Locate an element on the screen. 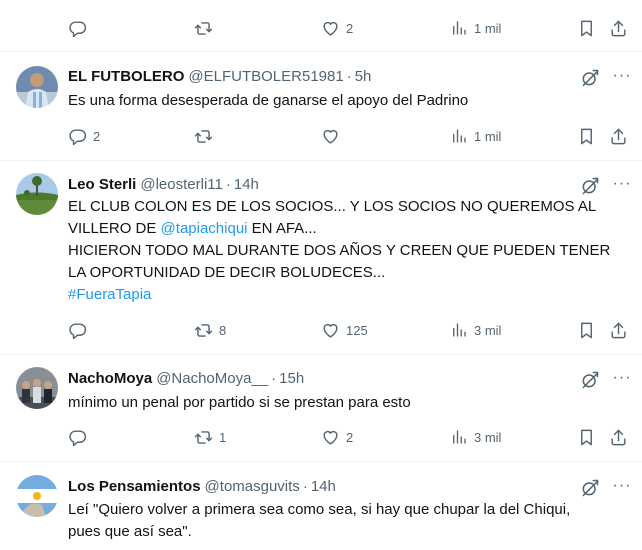 The width and height of the screenshot is (642, 550). display-name: Los Pensamientos is located at coordinates (134, 486).